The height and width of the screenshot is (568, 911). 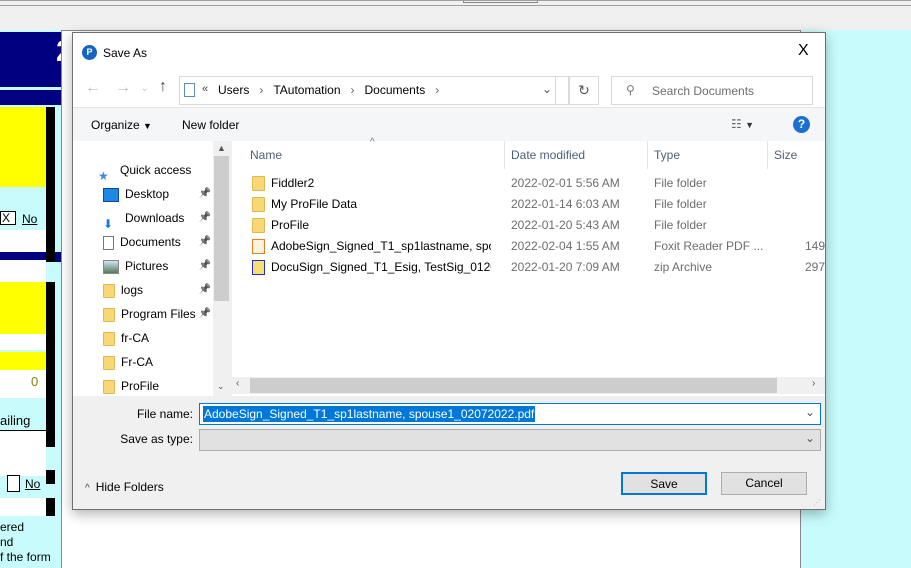 I want to click on organize-button: Organize ▼, so click(x=121, y=125).